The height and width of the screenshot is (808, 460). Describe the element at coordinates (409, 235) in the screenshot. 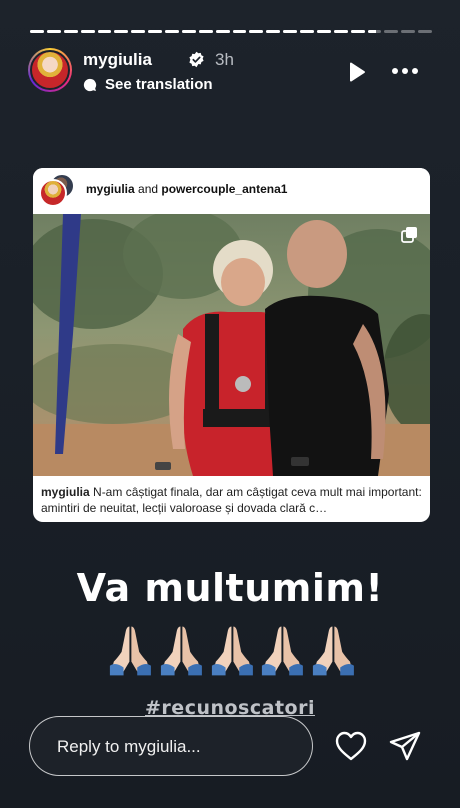

I see `multiple-photos-icon` at that location.